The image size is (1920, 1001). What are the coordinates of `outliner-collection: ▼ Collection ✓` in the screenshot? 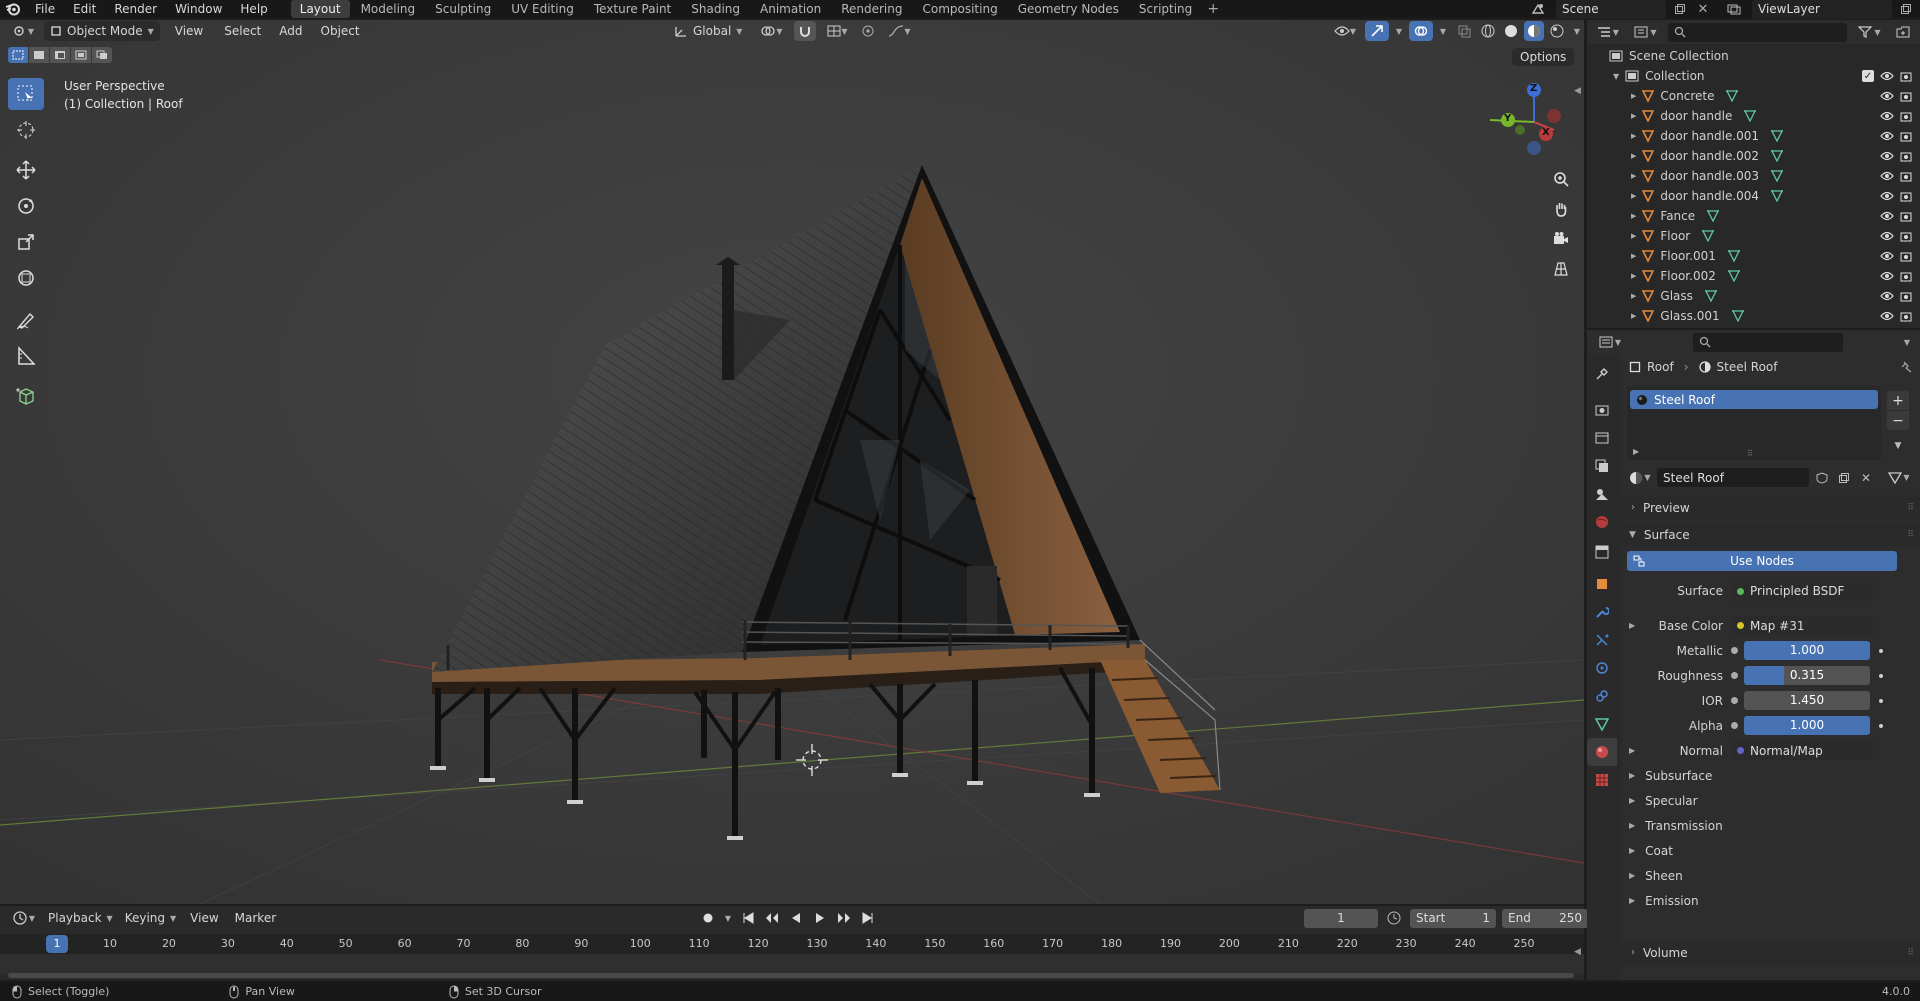 It's located at (1753, 76).